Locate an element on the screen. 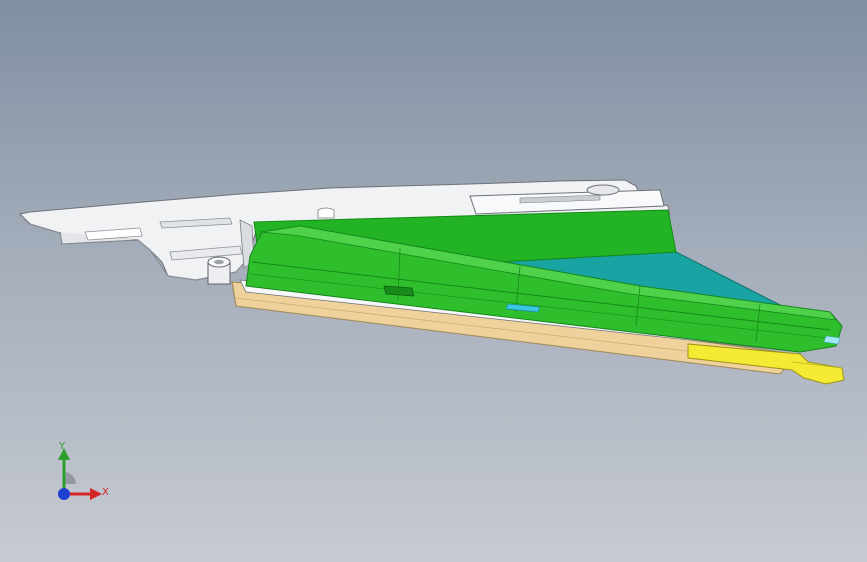 The width and height of the screenshot is (867, 562). x-axis-arrowhead is located at coordinates (96, 494).